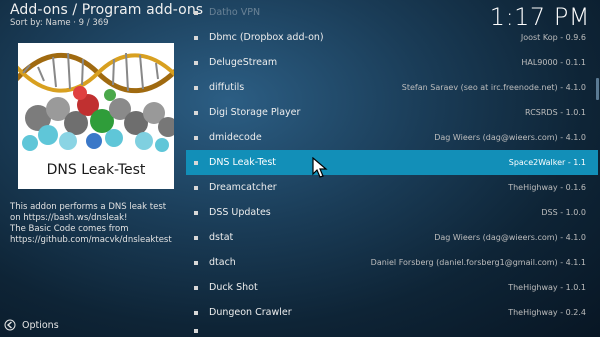  I want to click on addon-author-version: RCSRDS - 1.0.1, so click(555, 112).